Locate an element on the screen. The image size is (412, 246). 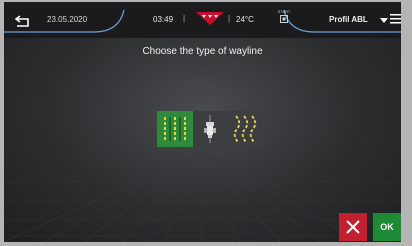
brand-logo-icon is located at coordinates (210, 18).